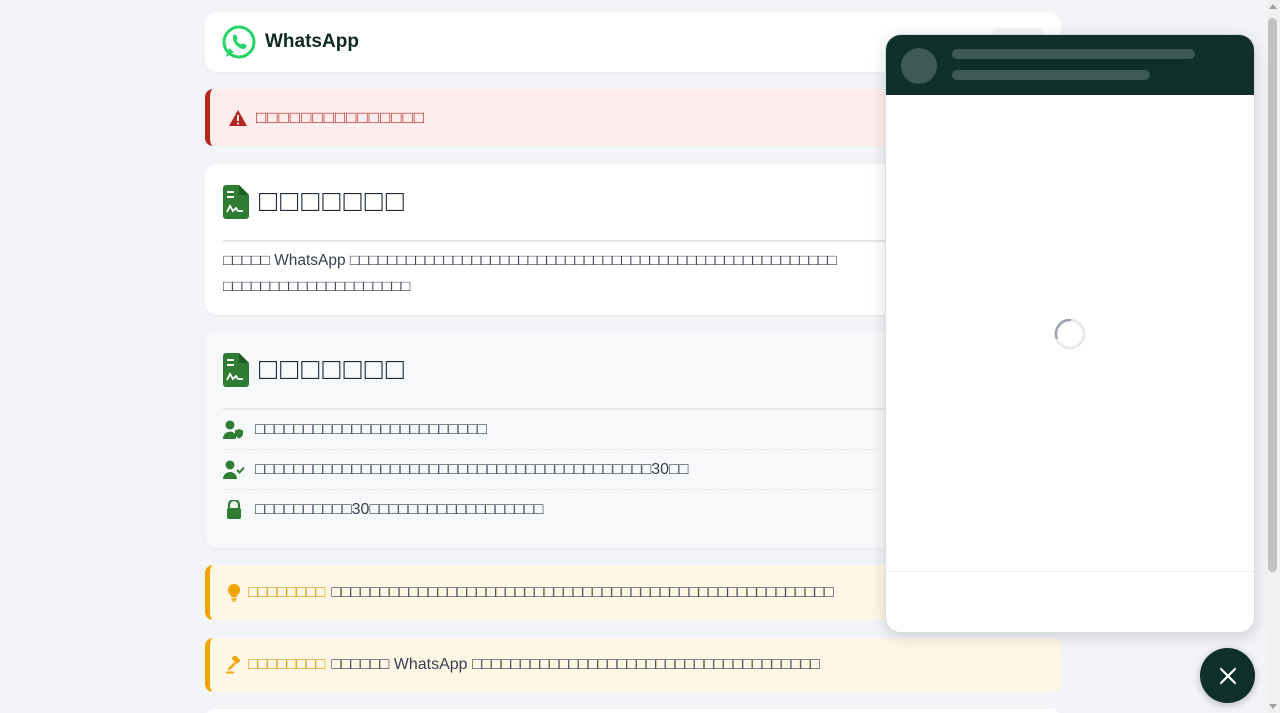 Image resolution: width=1280 pixels, height=713 pixels. What do you see at coordinates (399, 509) in the screenshot?
I see `list-item-text: □□□□□□□□□□30□□□□□□□□□□□□□□□□□□` at bounding box center [399, 509].